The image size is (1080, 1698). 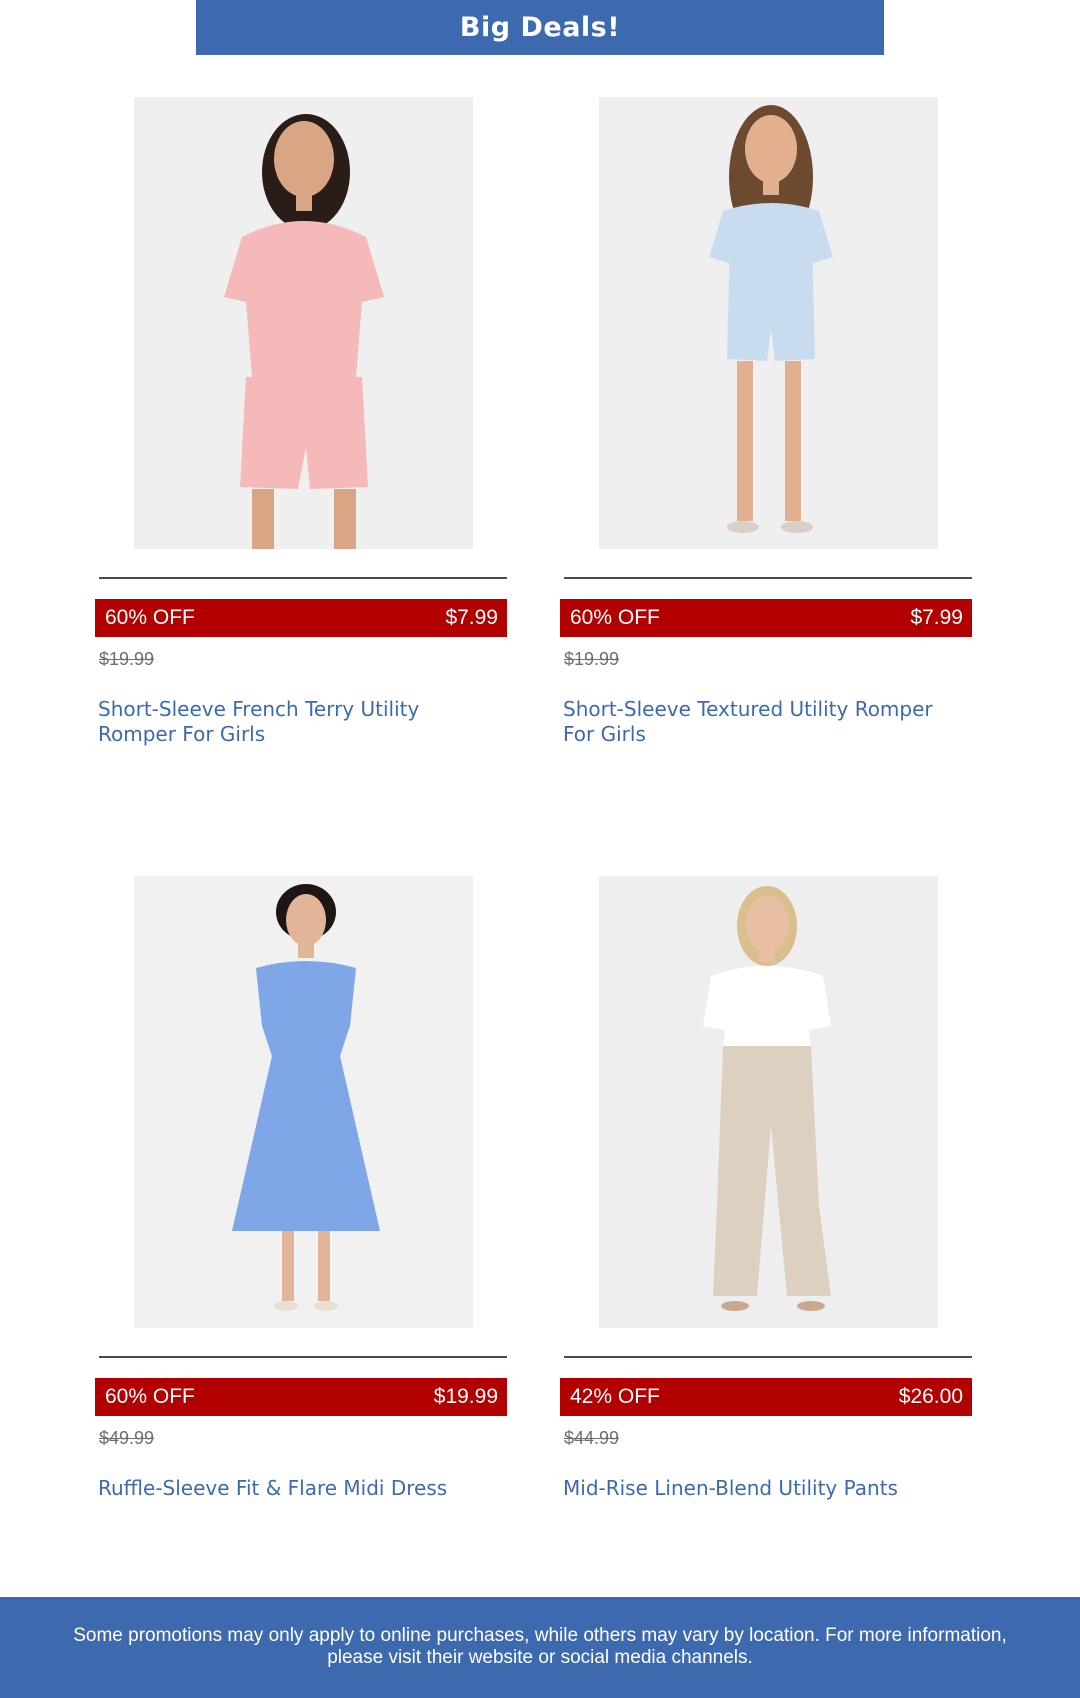 What do you see at coordinates (930, 1396) in the screenshot?
I see `sale-price: $26.00` at bounding box center [930, 1396].